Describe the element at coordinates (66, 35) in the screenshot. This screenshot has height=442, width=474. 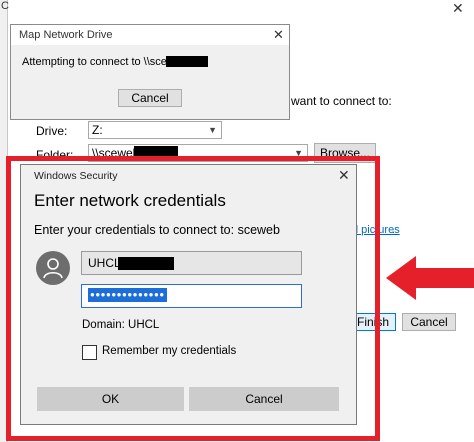
I see `attempt-dialog-title: Map Network Drive` at that location.